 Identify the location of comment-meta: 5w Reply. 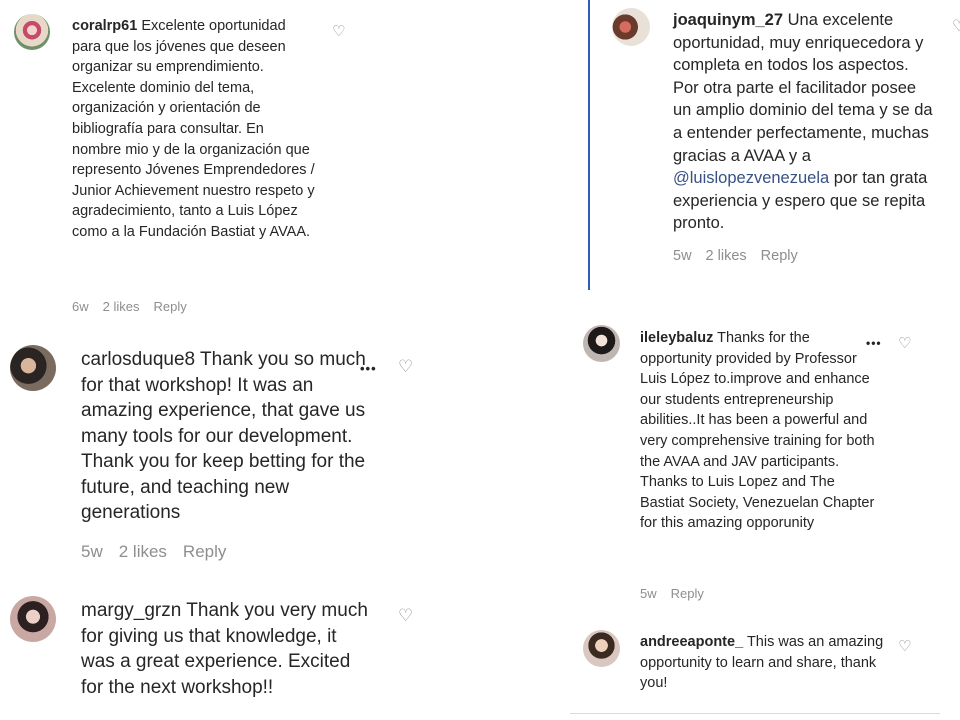
(672, 593).